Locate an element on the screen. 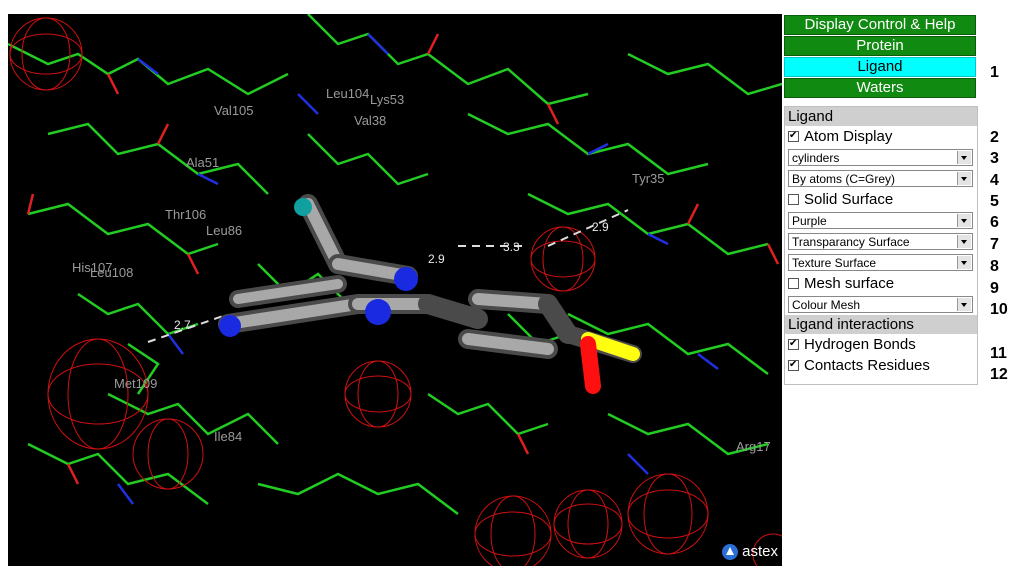 The image size is (1029, 574). atom-display-label: Atom Display is located at coordinates (848, 136).